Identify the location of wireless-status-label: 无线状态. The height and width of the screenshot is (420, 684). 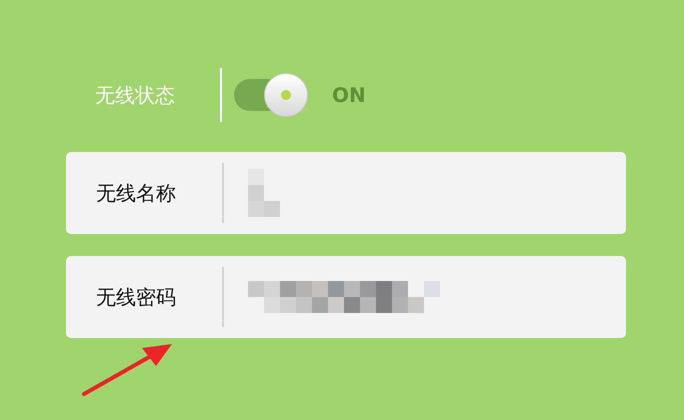
(135, 95).